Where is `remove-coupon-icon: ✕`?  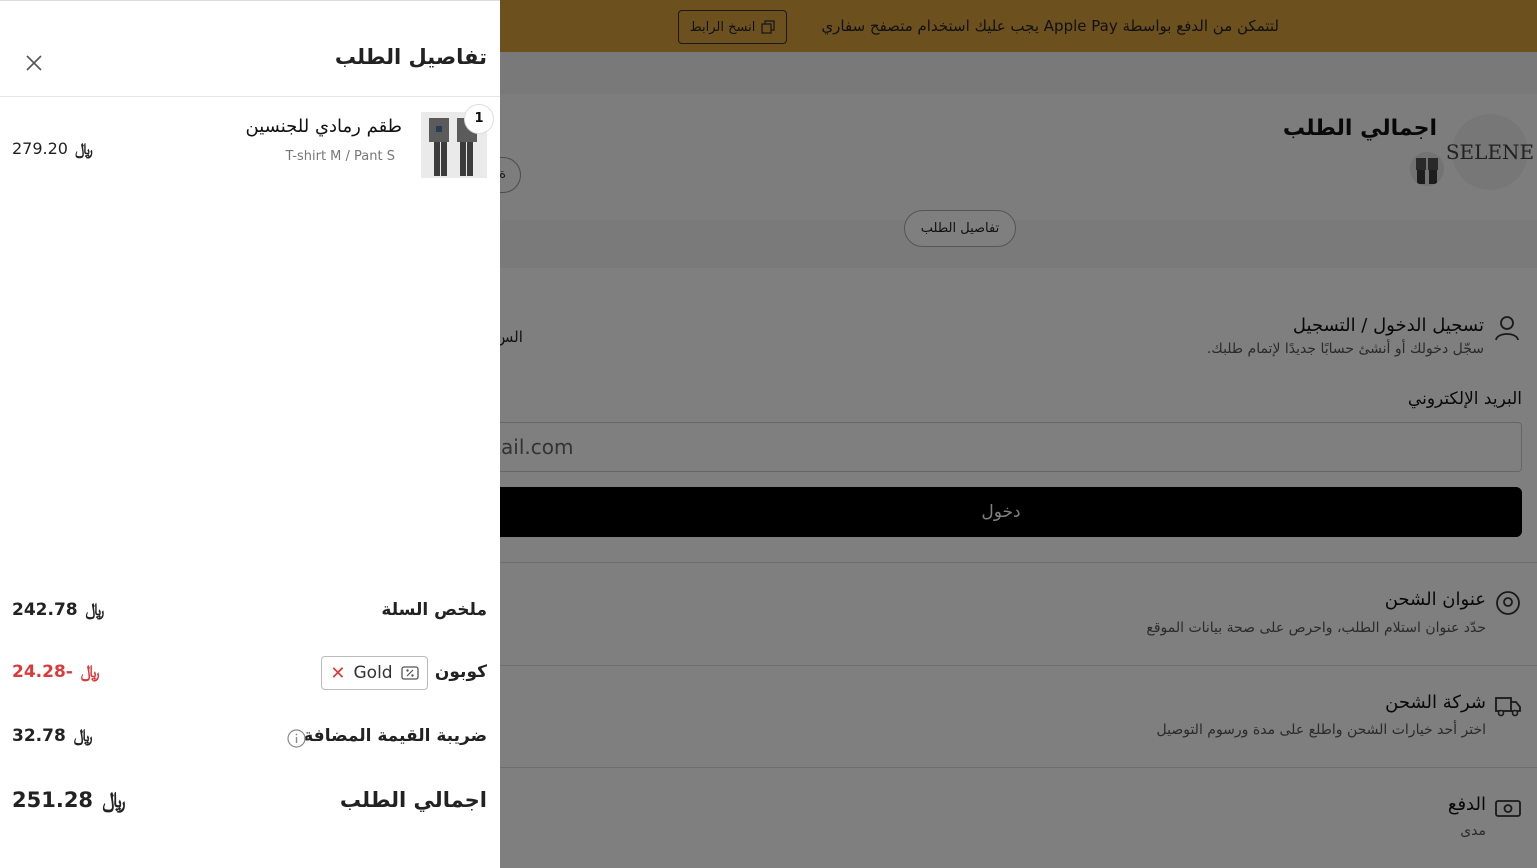
remove-coupon-icon: ✕ is located at coordinates (337, 673).